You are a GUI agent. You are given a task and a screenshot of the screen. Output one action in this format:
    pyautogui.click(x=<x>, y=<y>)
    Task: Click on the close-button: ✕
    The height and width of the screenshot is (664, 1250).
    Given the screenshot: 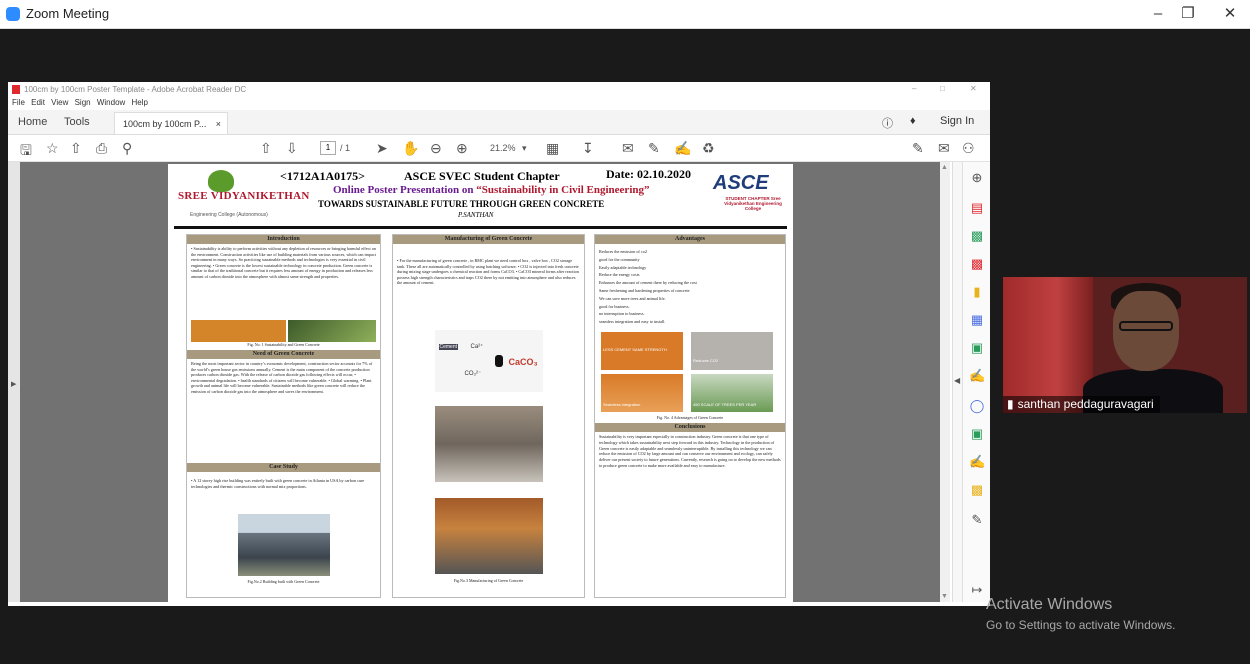 What is the action you would take?
    pyautogui.click(x=1230, y=14)
    